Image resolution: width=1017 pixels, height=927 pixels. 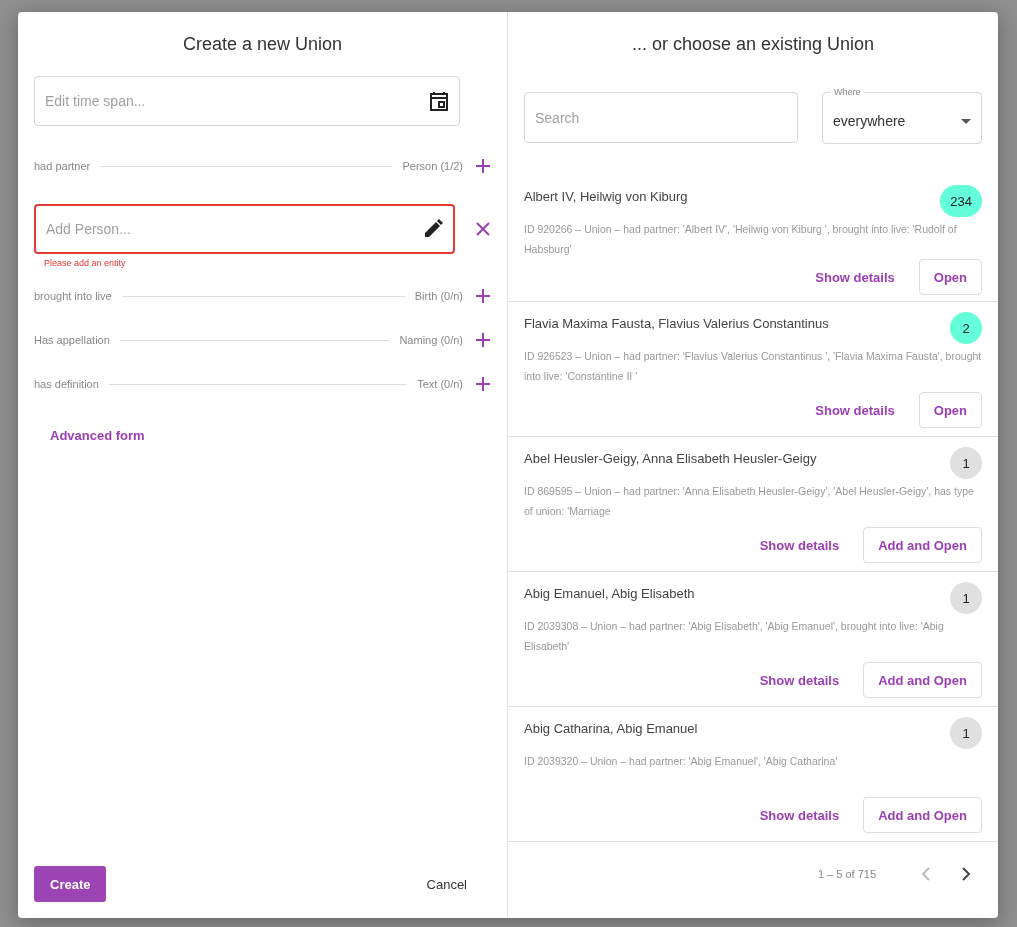 What do you see at coordinates (262, 44) in the screenshot?
I see `panel-title: Create a new Union` at bounding box center [262, 44].